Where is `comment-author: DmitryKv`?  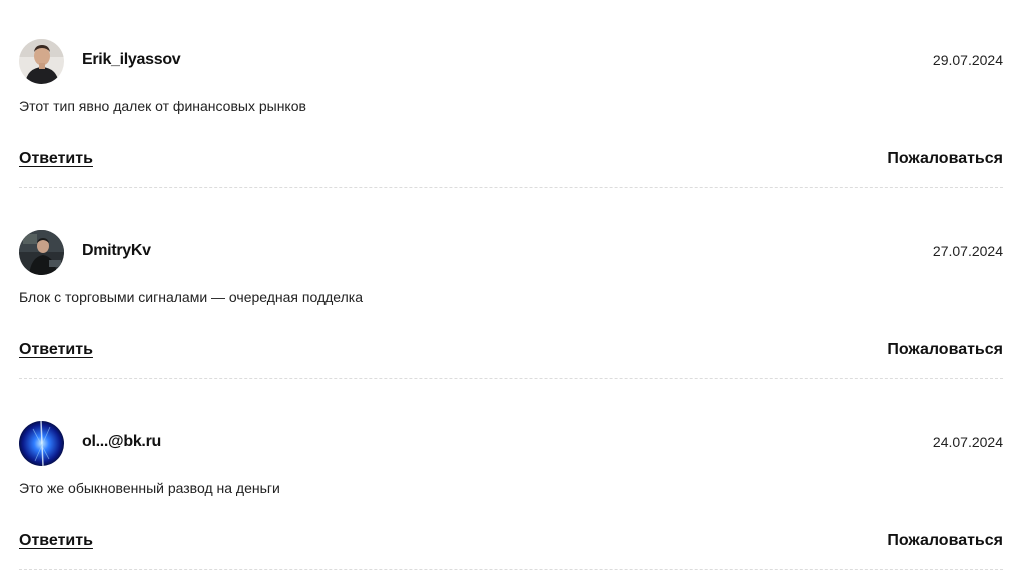 comment-author: DmitryKv is located at coordinates (116, 251).